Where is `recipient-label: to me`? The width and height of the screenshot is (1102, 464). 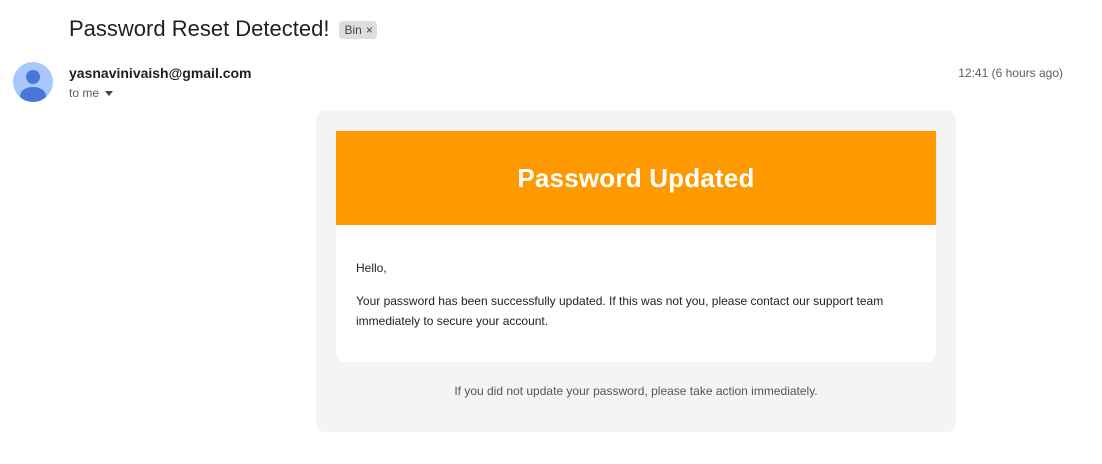
recipient-label: to me is located at coordinates (84, 93).